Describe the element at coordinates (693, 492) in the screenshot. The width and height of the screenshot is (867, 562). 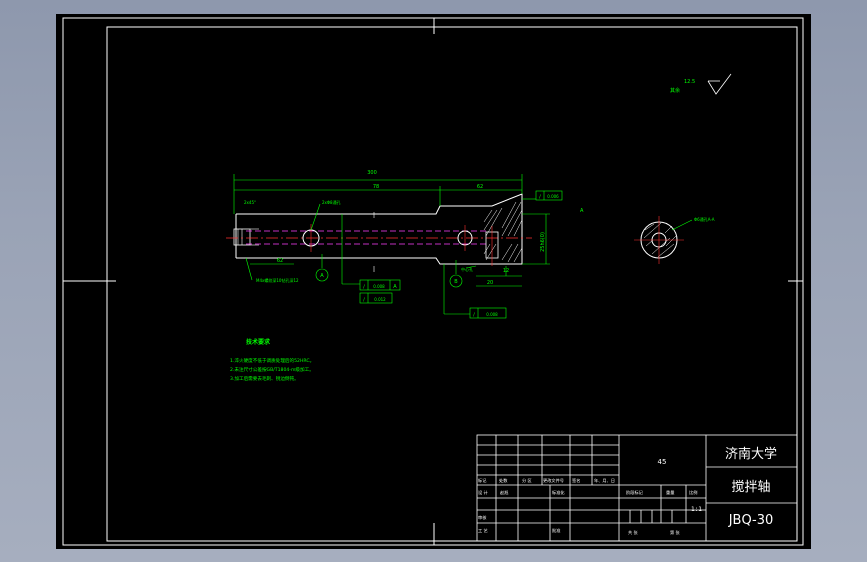
I see `tb-ratio: 比例` at that location.